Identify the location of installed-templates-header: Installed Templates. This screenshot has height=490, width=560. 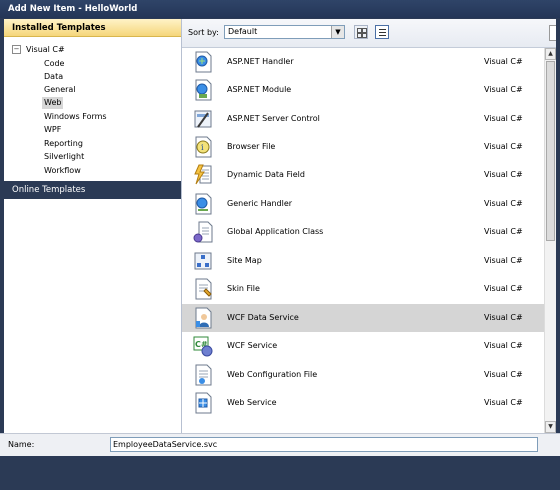
(92, 28).